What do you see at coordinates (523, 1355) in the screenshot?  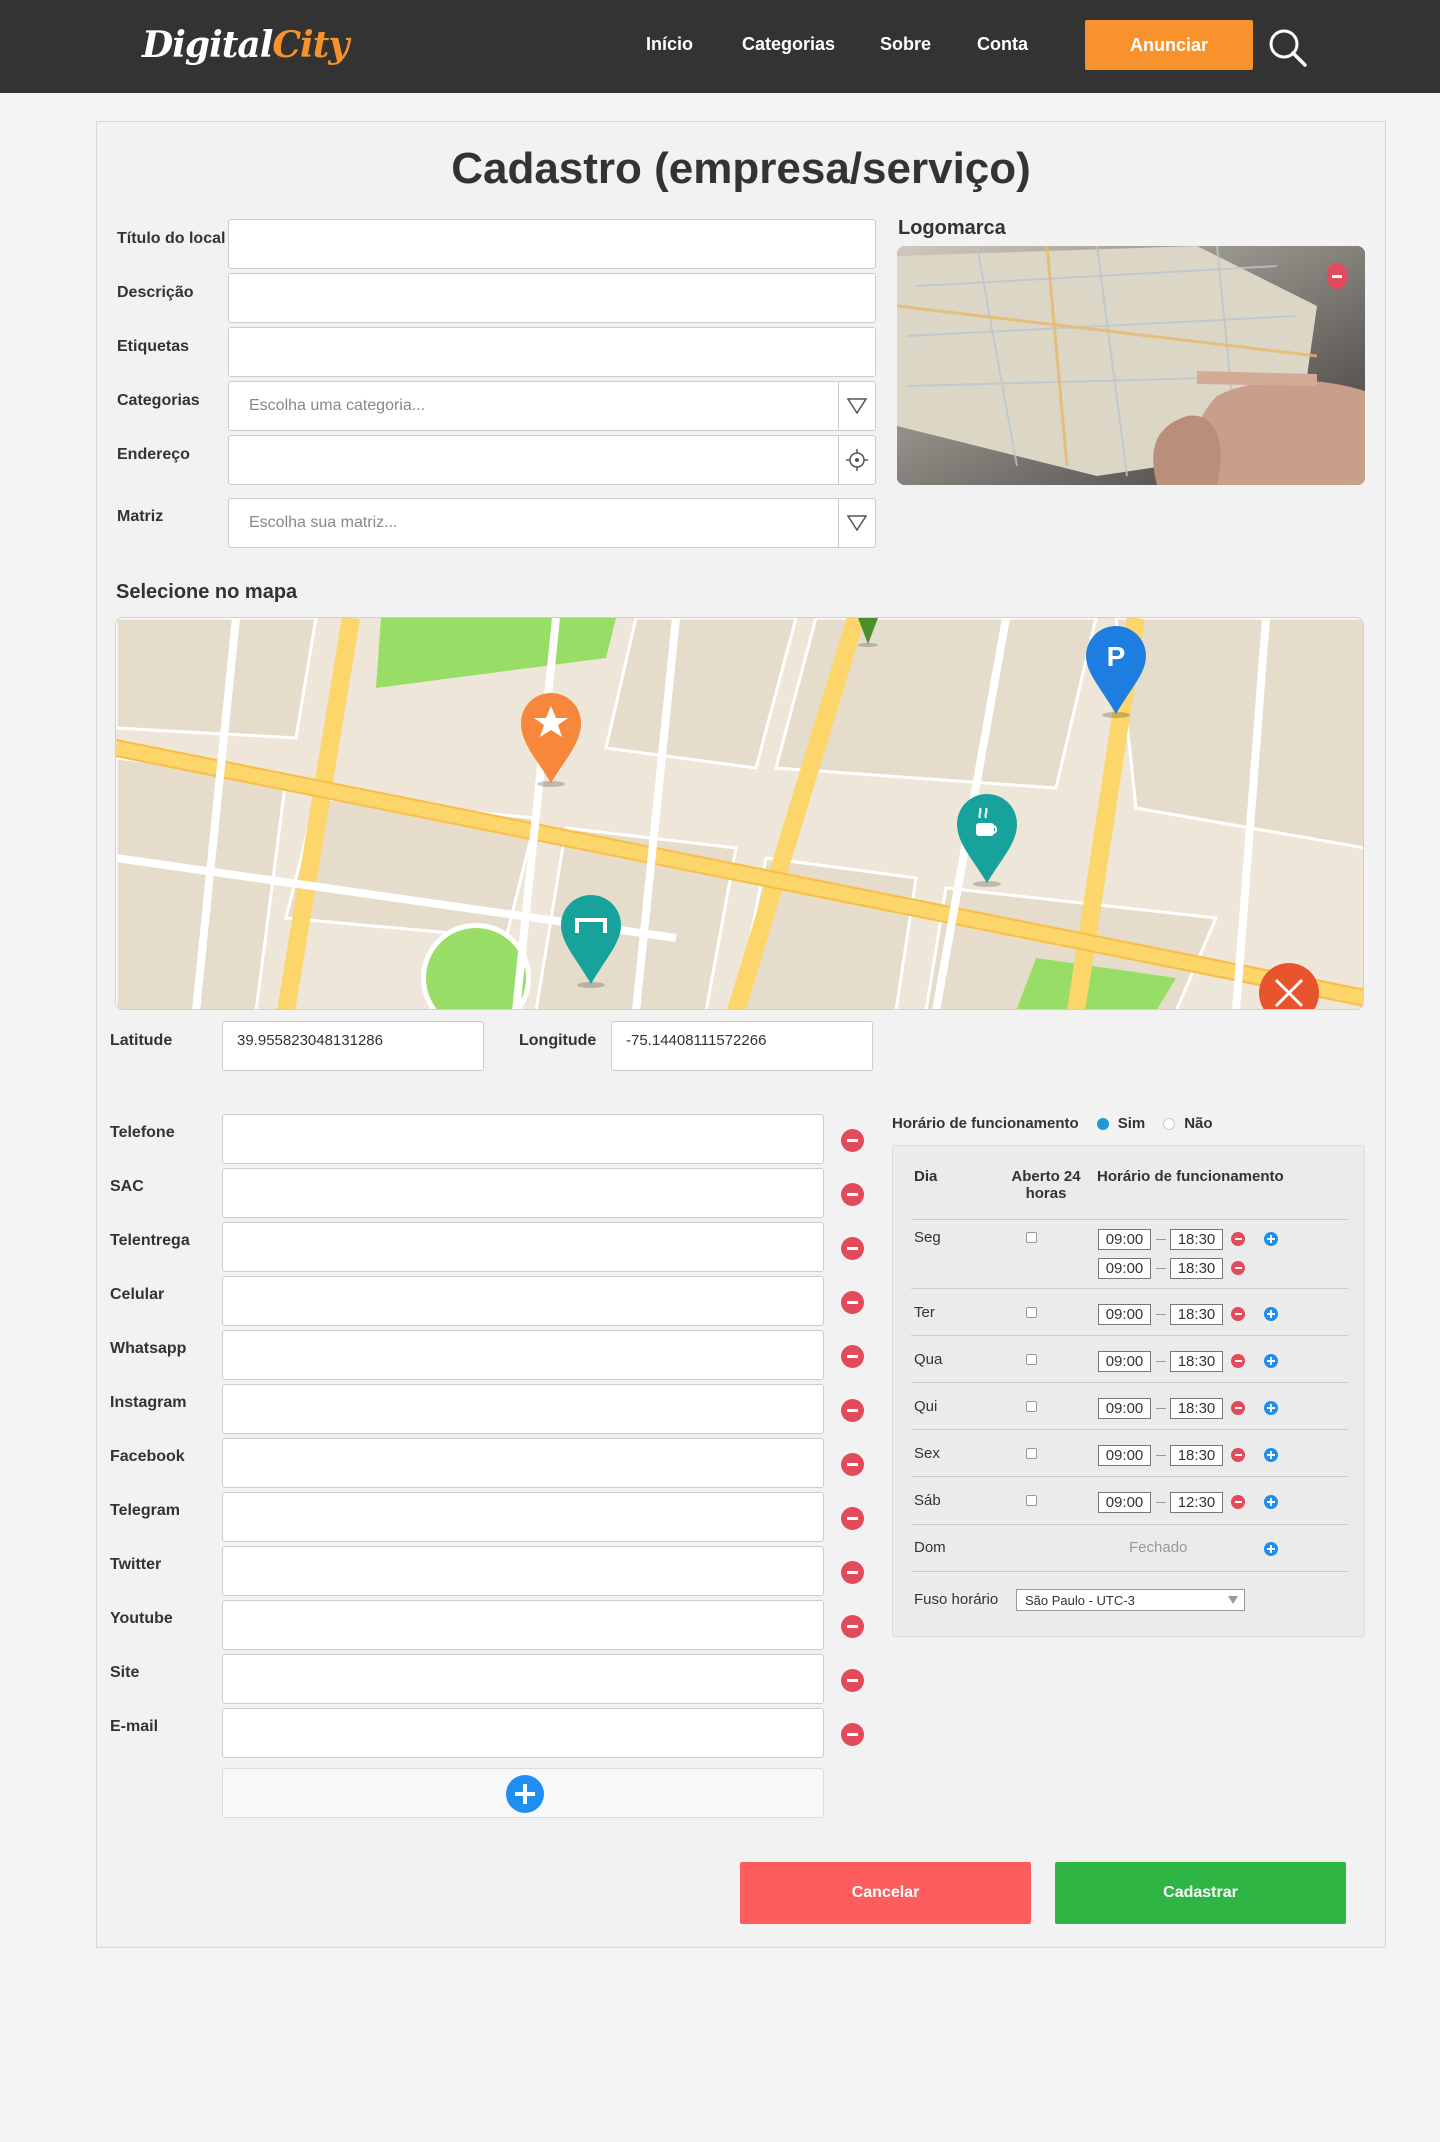 I see `contact-field-whatsapp` at bounding box center [523, 1355].